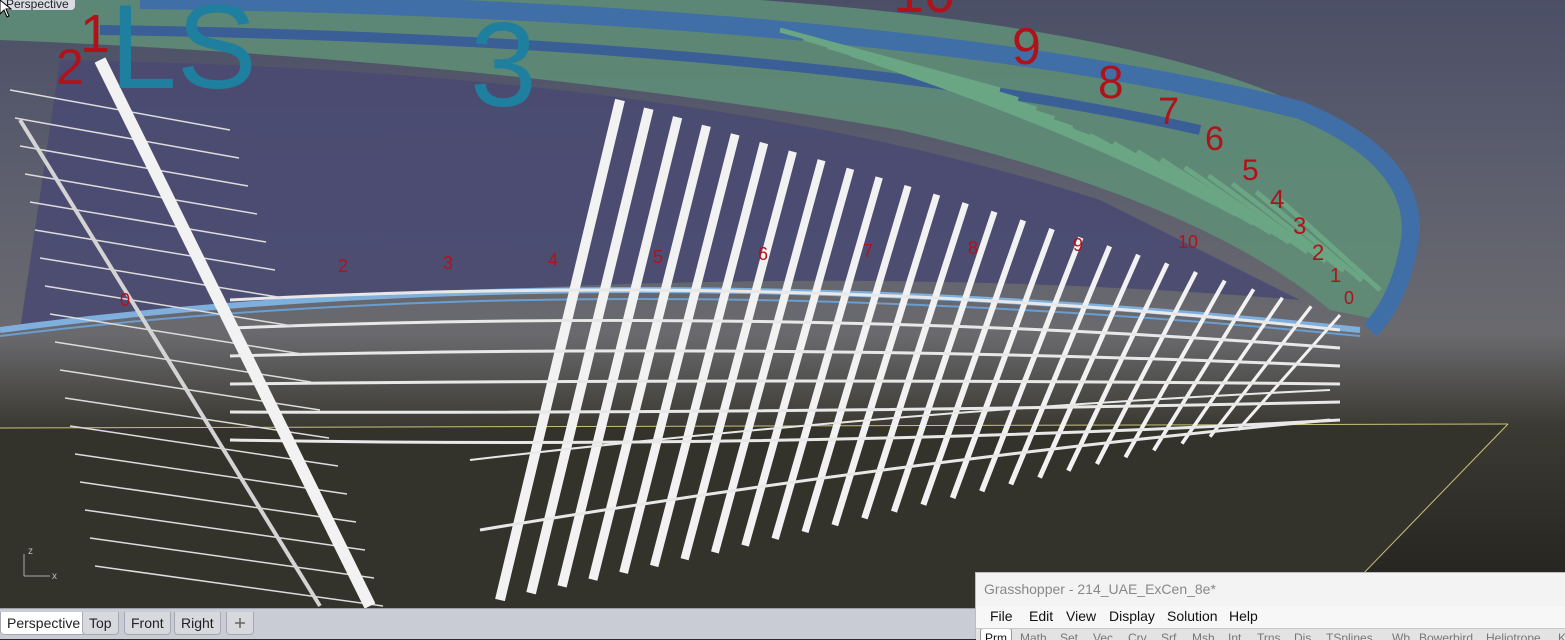  I want to click on ribbon-tab-int: Int, so click(1234, 634).